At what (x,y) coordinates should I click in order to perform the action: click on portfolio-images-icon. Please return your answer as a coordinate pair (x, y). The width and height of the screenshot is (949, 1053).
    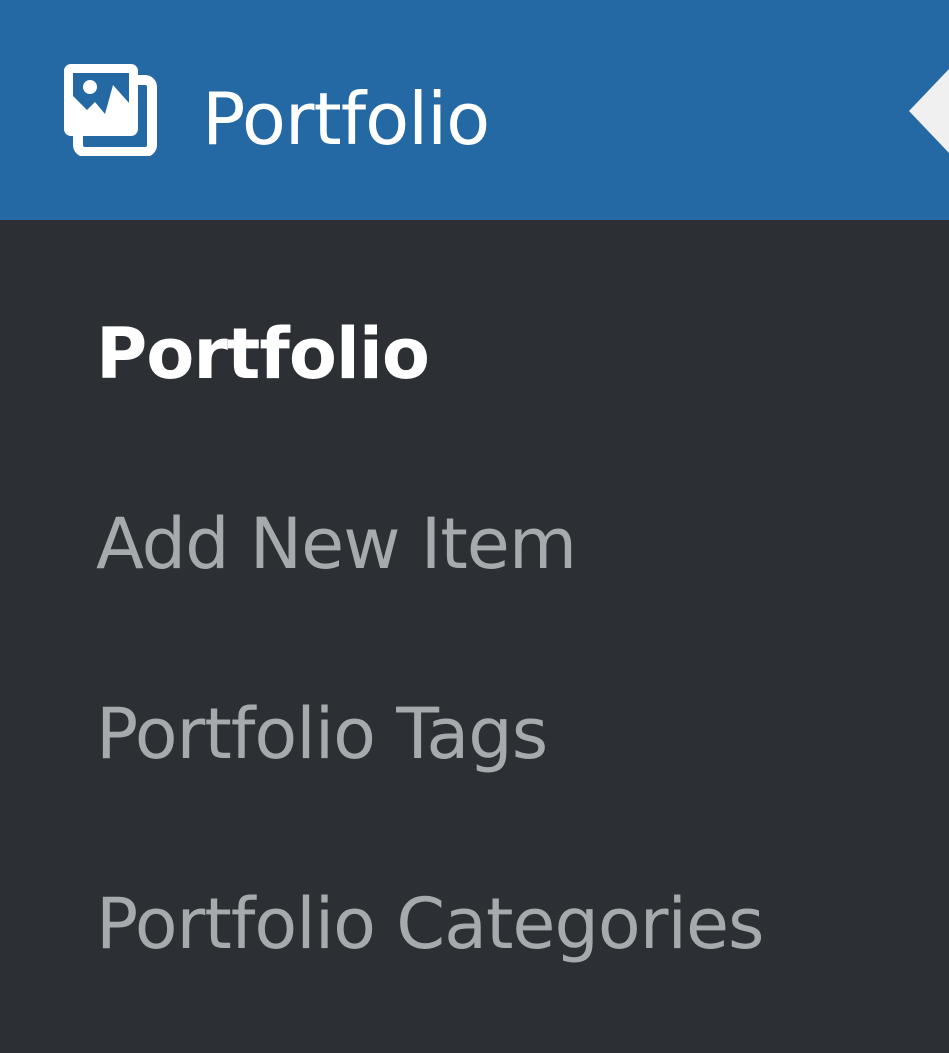
    Looking at the image, I should click on (110, 110).